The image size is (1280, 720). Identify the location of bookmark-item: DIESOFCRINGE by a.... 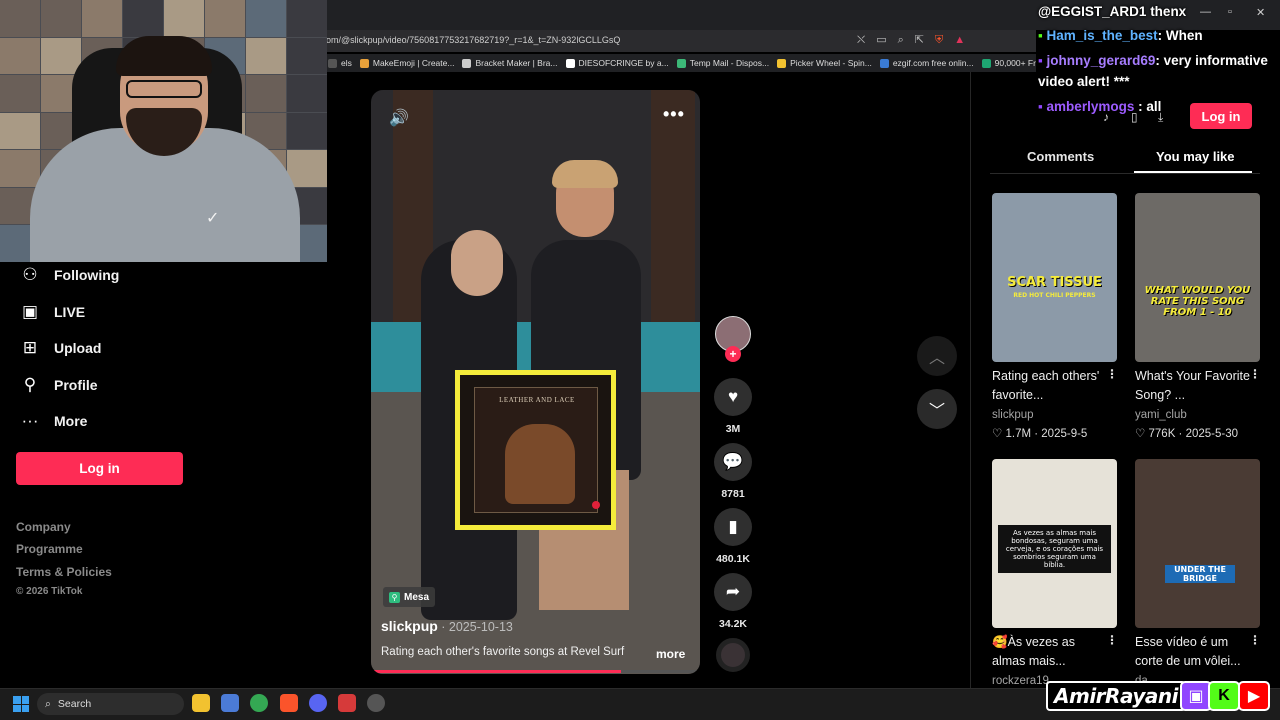
(617, 63).